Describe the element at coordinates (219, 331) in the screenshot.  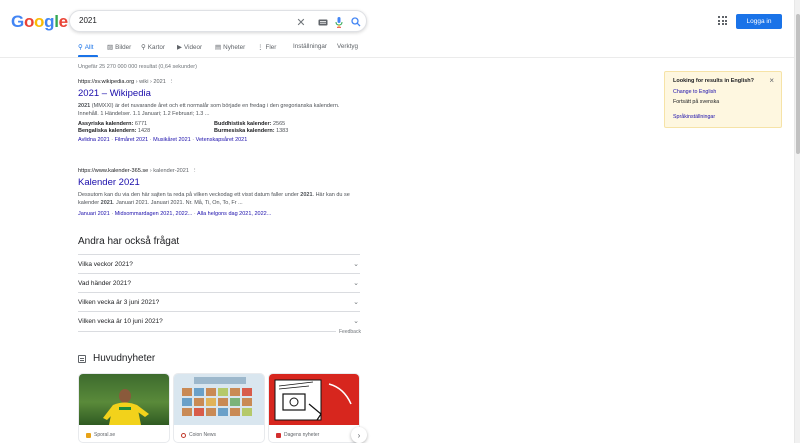
I see `divider` at that location.